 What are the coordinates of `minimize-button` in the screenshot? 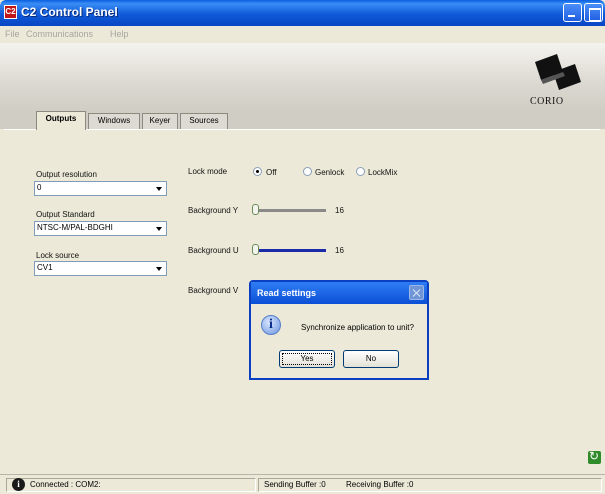 It's located at (572, 12).